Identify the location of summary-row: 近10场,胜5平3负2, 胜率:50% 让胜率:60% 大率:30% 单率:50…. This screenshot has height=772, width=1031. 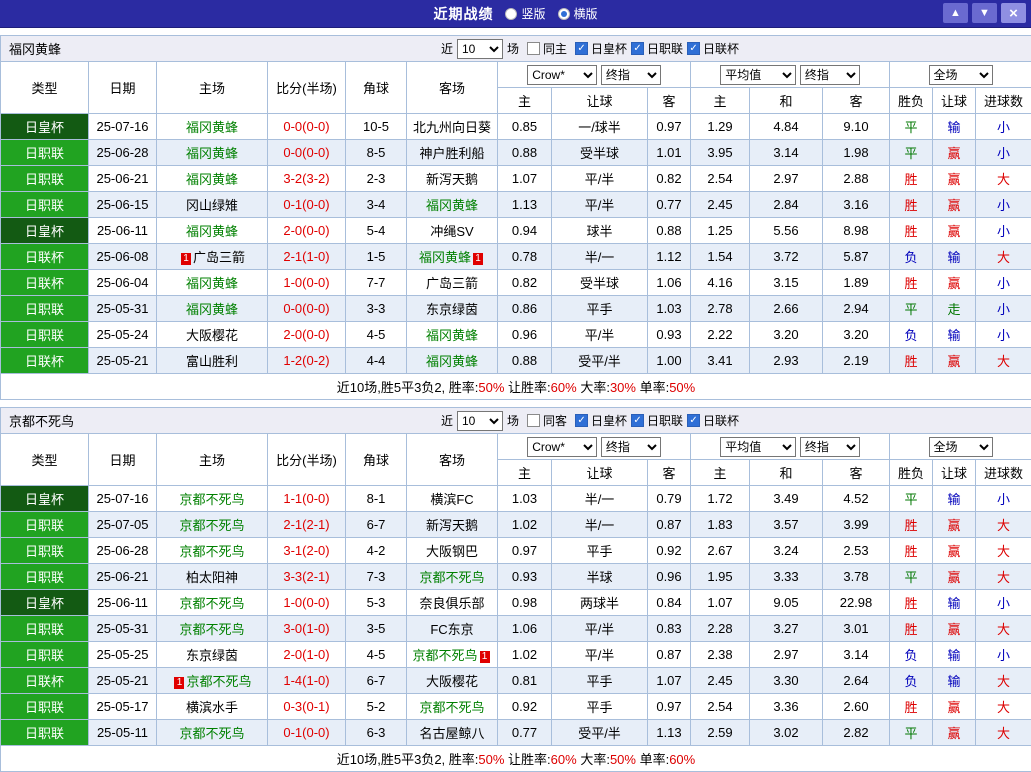
(516, 387).